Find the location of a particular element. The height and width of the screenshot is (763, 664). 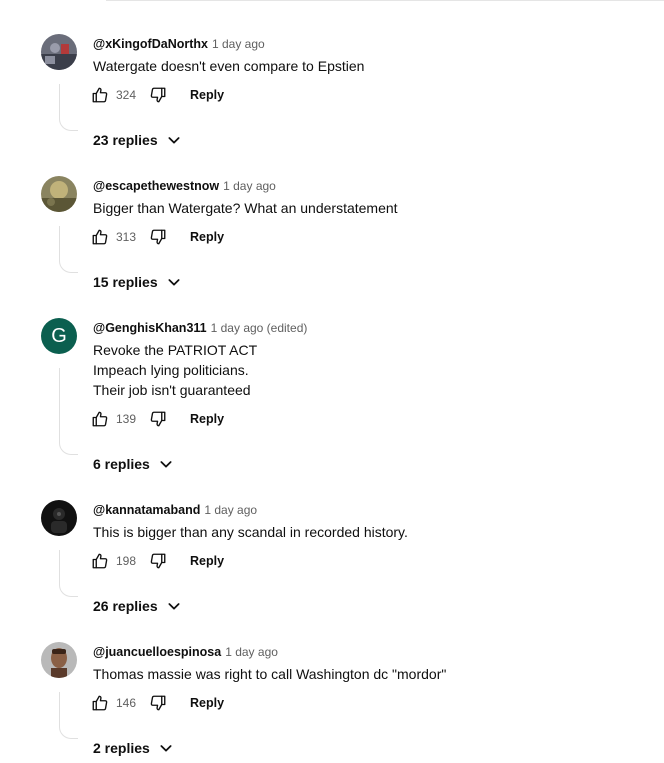

like-count: 313 is located at coordinates (126, 237).